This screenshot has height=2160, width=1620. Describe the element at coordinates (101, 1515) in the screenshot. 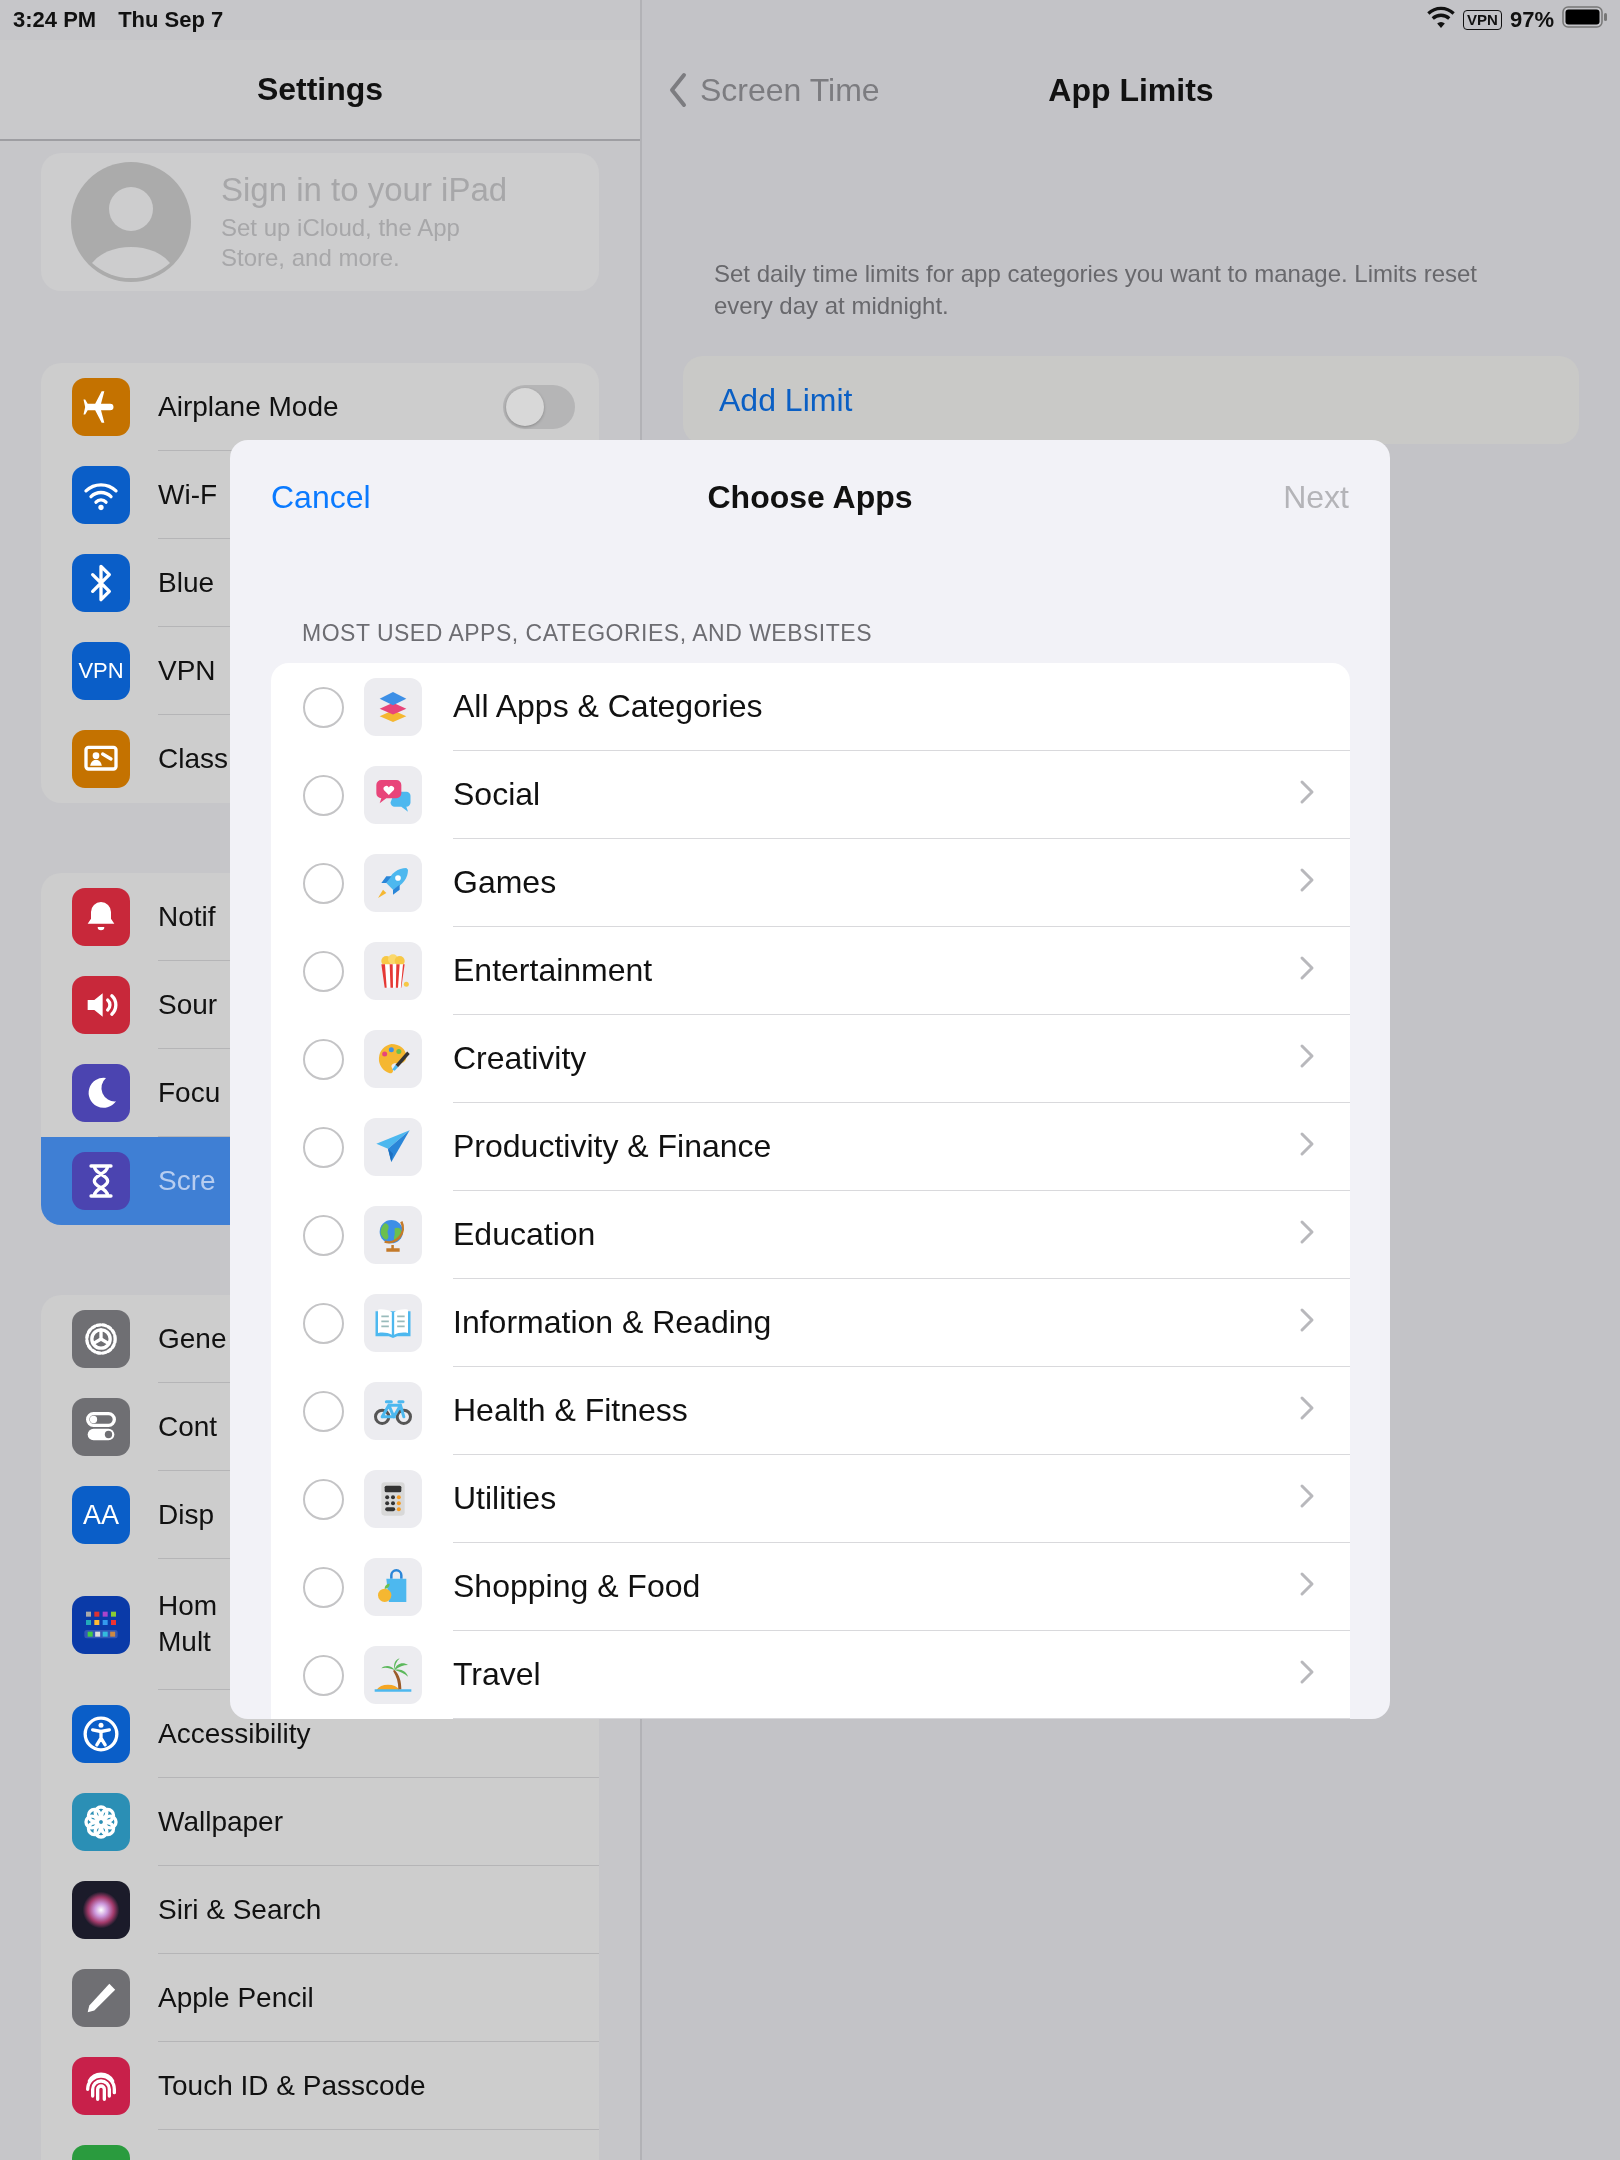

I see `display-icon: AA` at that location.